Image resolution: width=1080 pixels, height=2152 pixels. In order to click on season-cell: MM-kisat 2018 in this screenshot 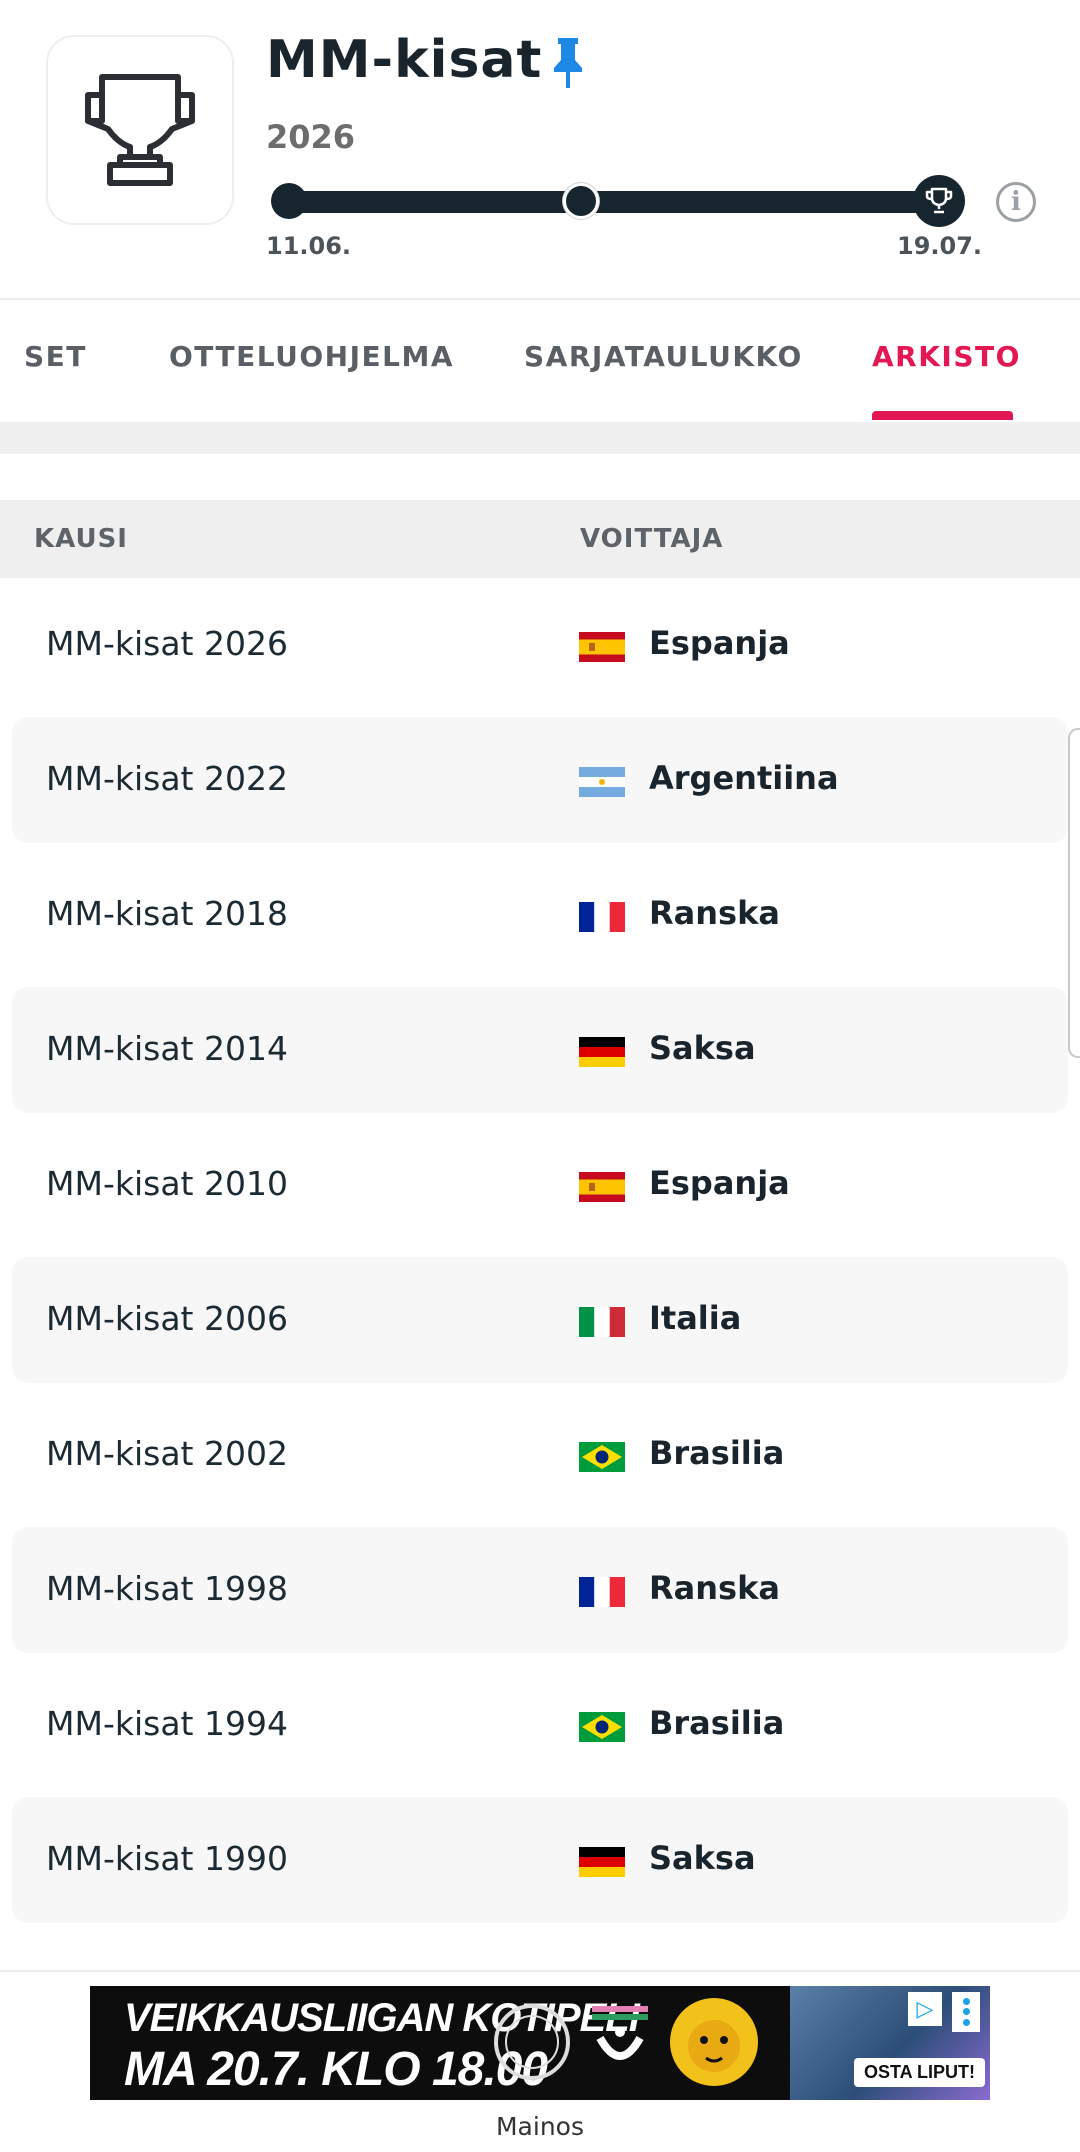, I will do `click(167, 913)`.